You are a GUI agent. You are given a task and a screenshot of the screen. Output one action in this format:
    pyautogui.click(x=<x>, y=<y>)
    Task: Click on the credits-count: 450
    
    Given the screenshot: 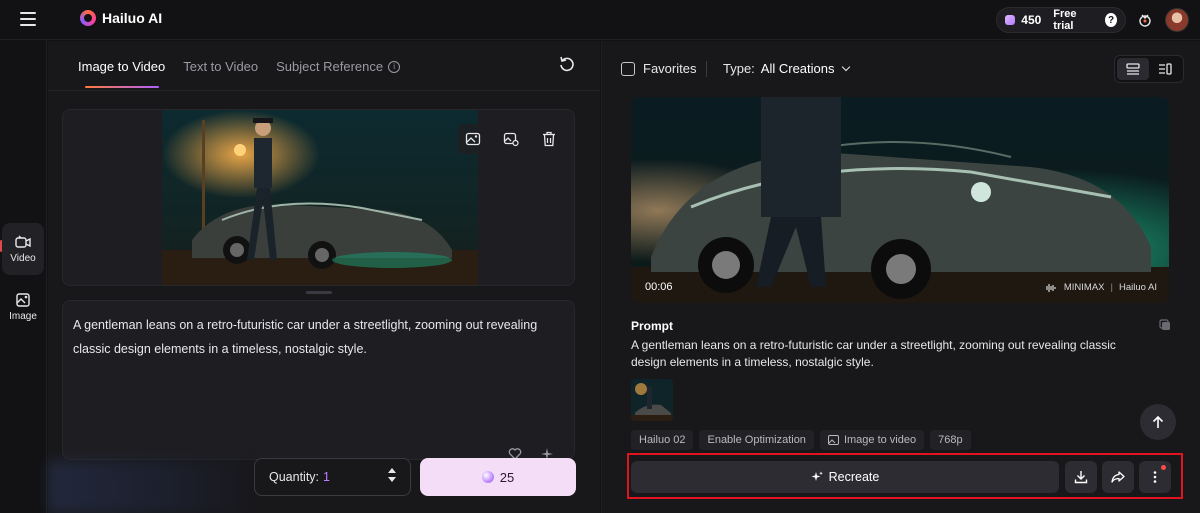 What is the action you would take?
    pyautogui.click(x=1031, y=20)
    